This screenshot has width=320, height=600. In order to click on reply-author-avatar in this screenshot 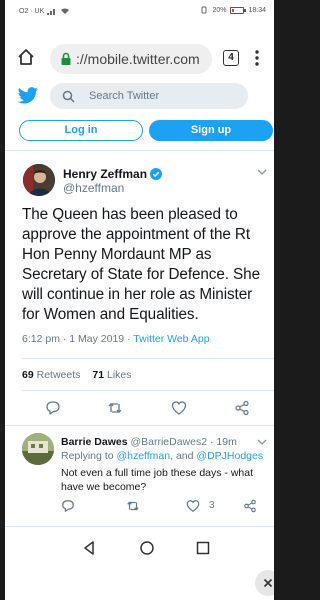, I will do `click(38, 449)`.